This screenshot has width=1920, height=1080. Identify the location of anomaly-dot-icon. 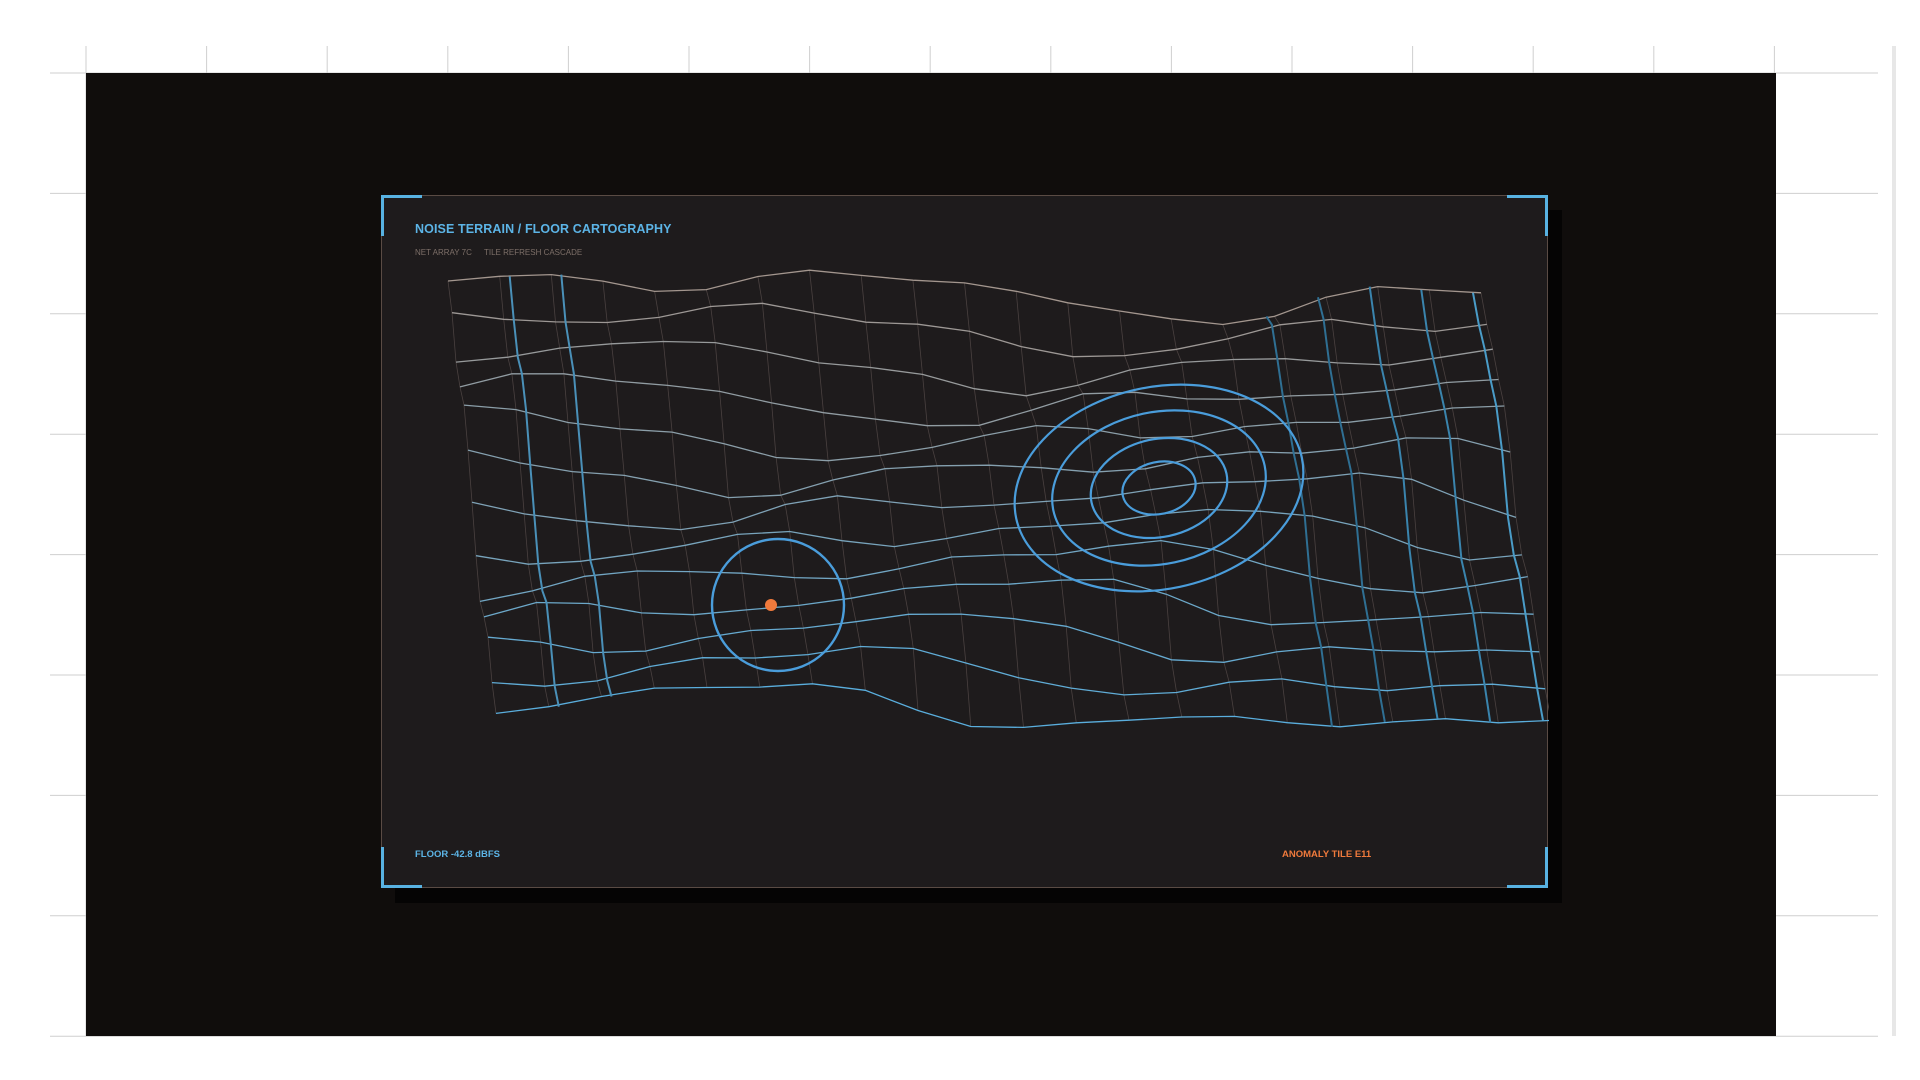
(771, 605).